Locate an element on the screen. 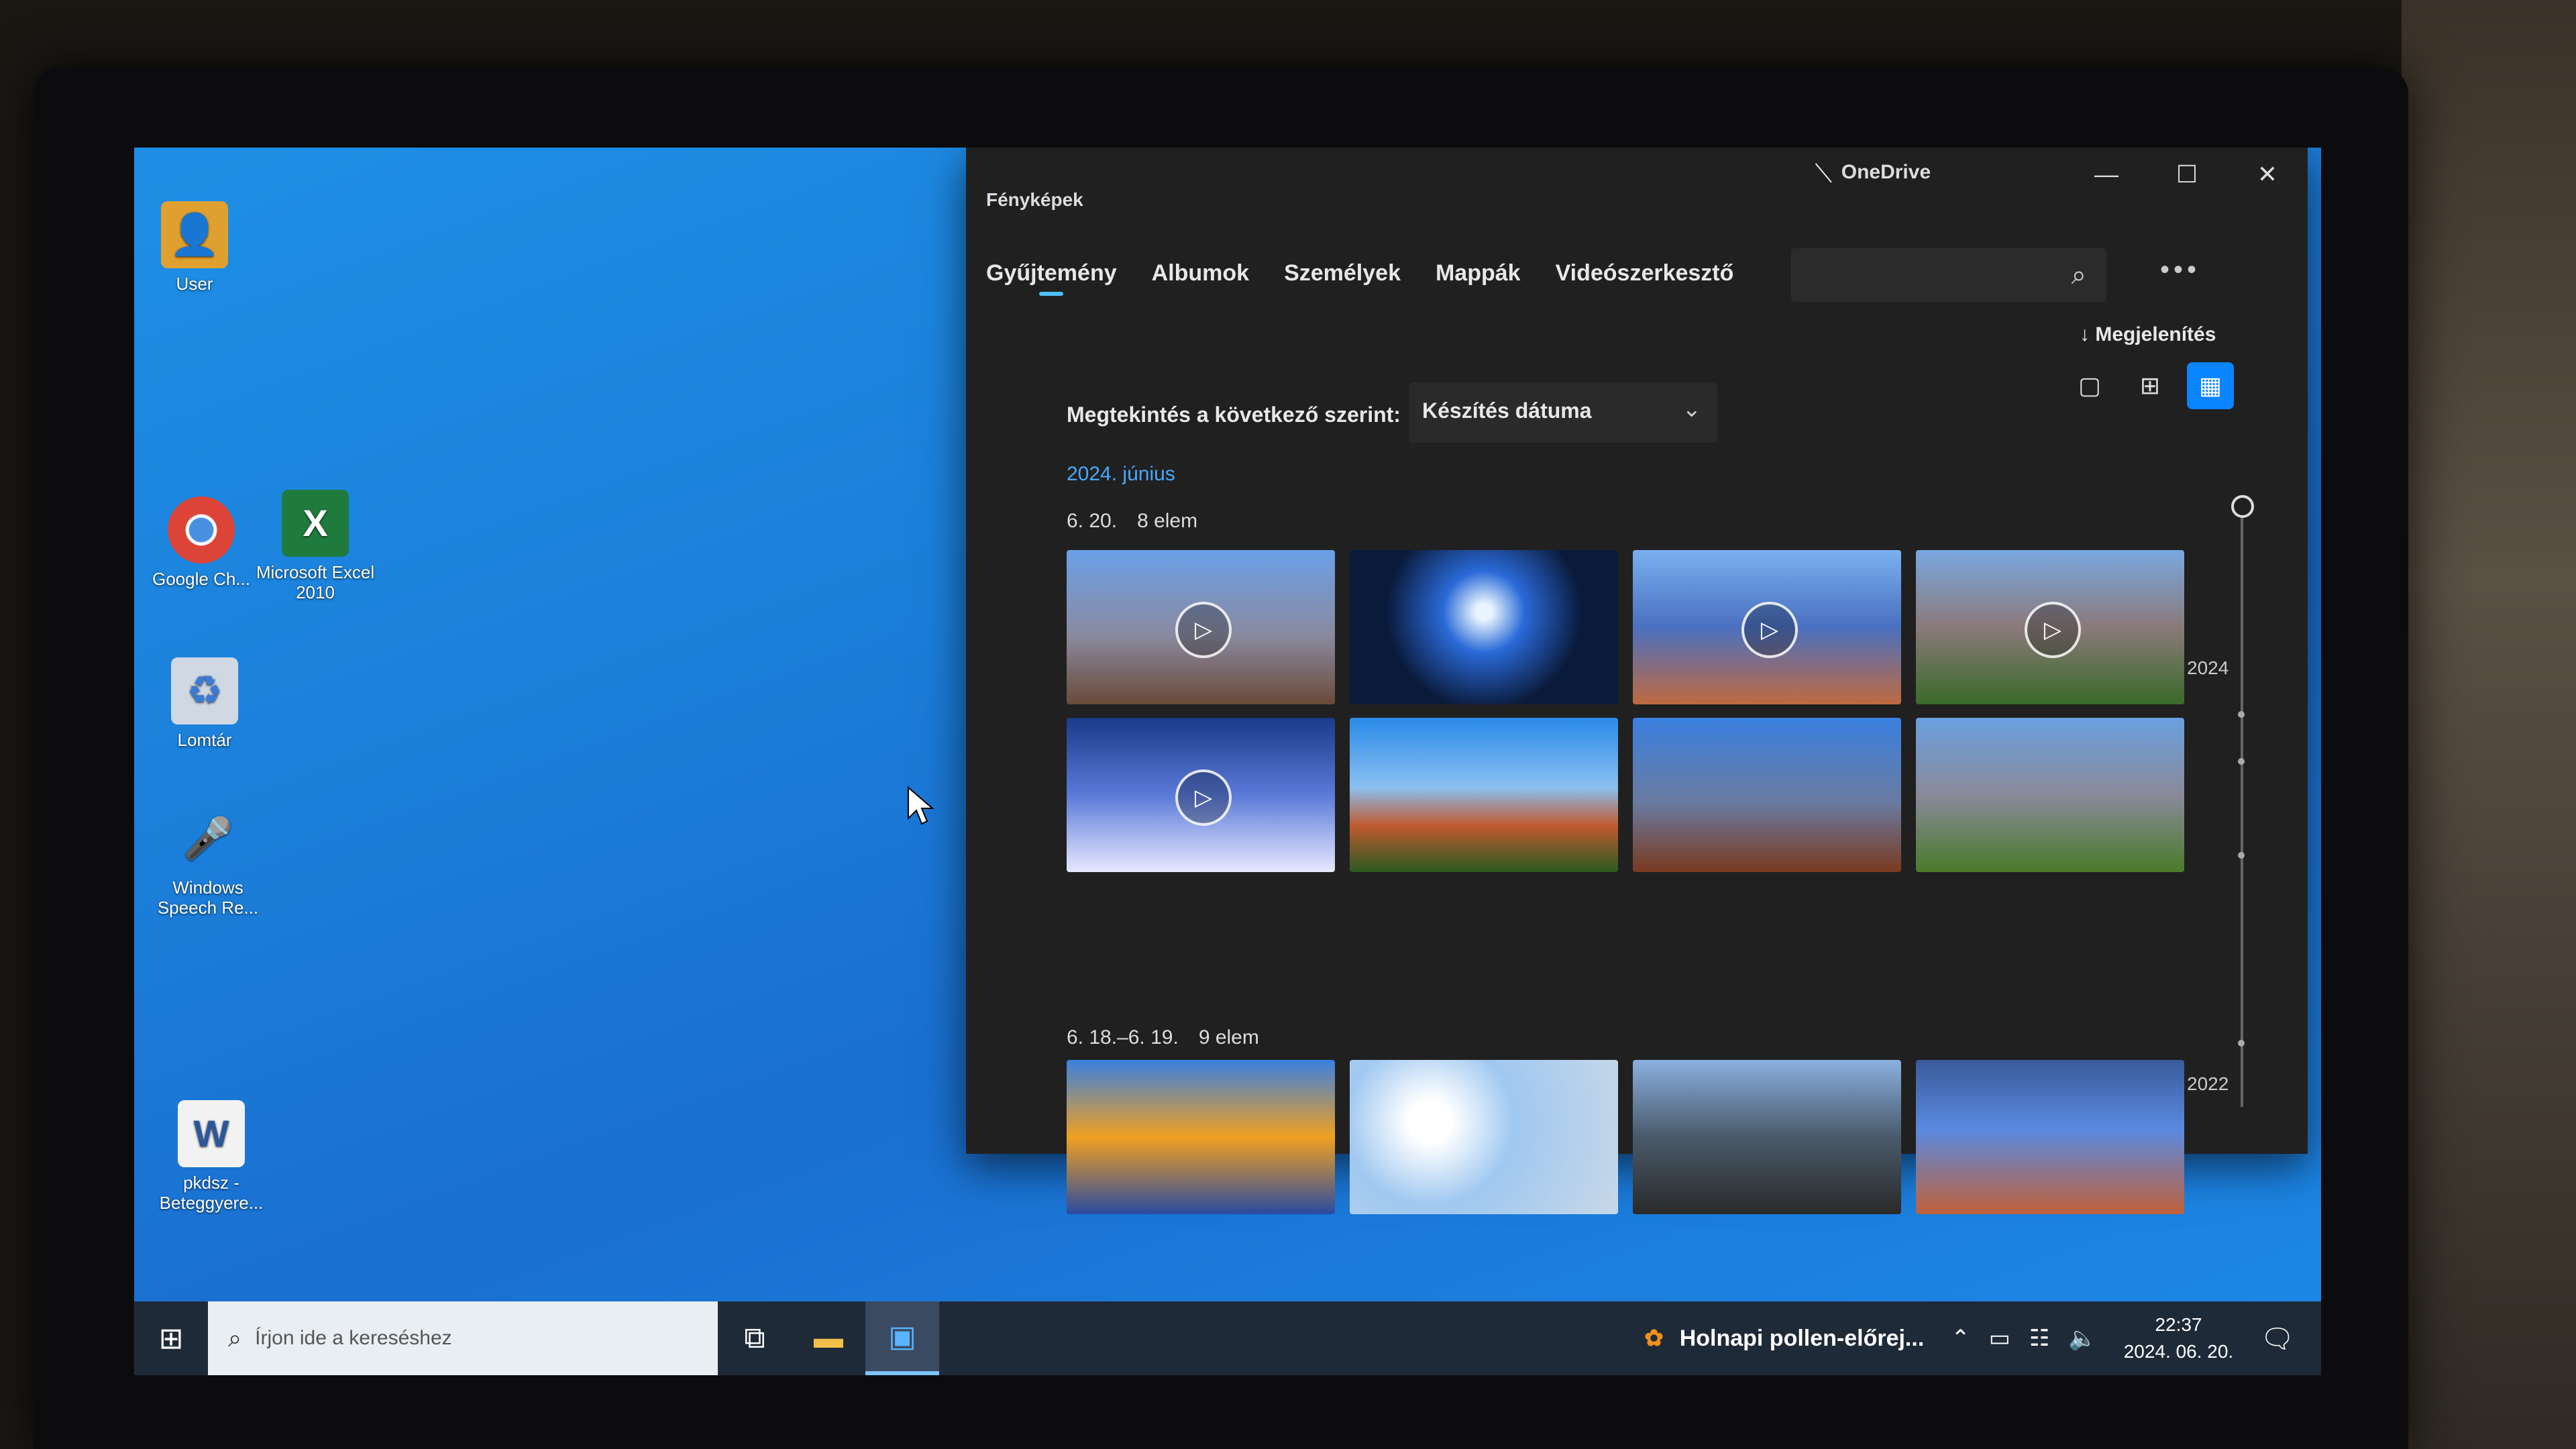 This screenshot has height=1449, width=2576. timeline-year: 2022 is located at coordinates (2208, 1084).